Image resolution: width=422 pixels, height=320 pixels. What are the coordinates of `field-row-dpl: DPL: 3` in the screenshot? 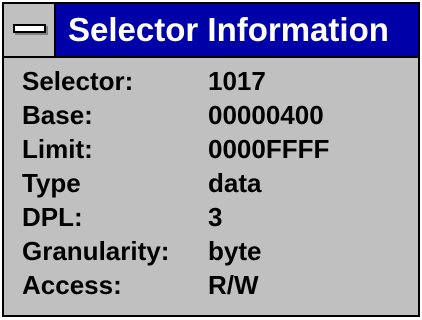 It's located at (218, 219).